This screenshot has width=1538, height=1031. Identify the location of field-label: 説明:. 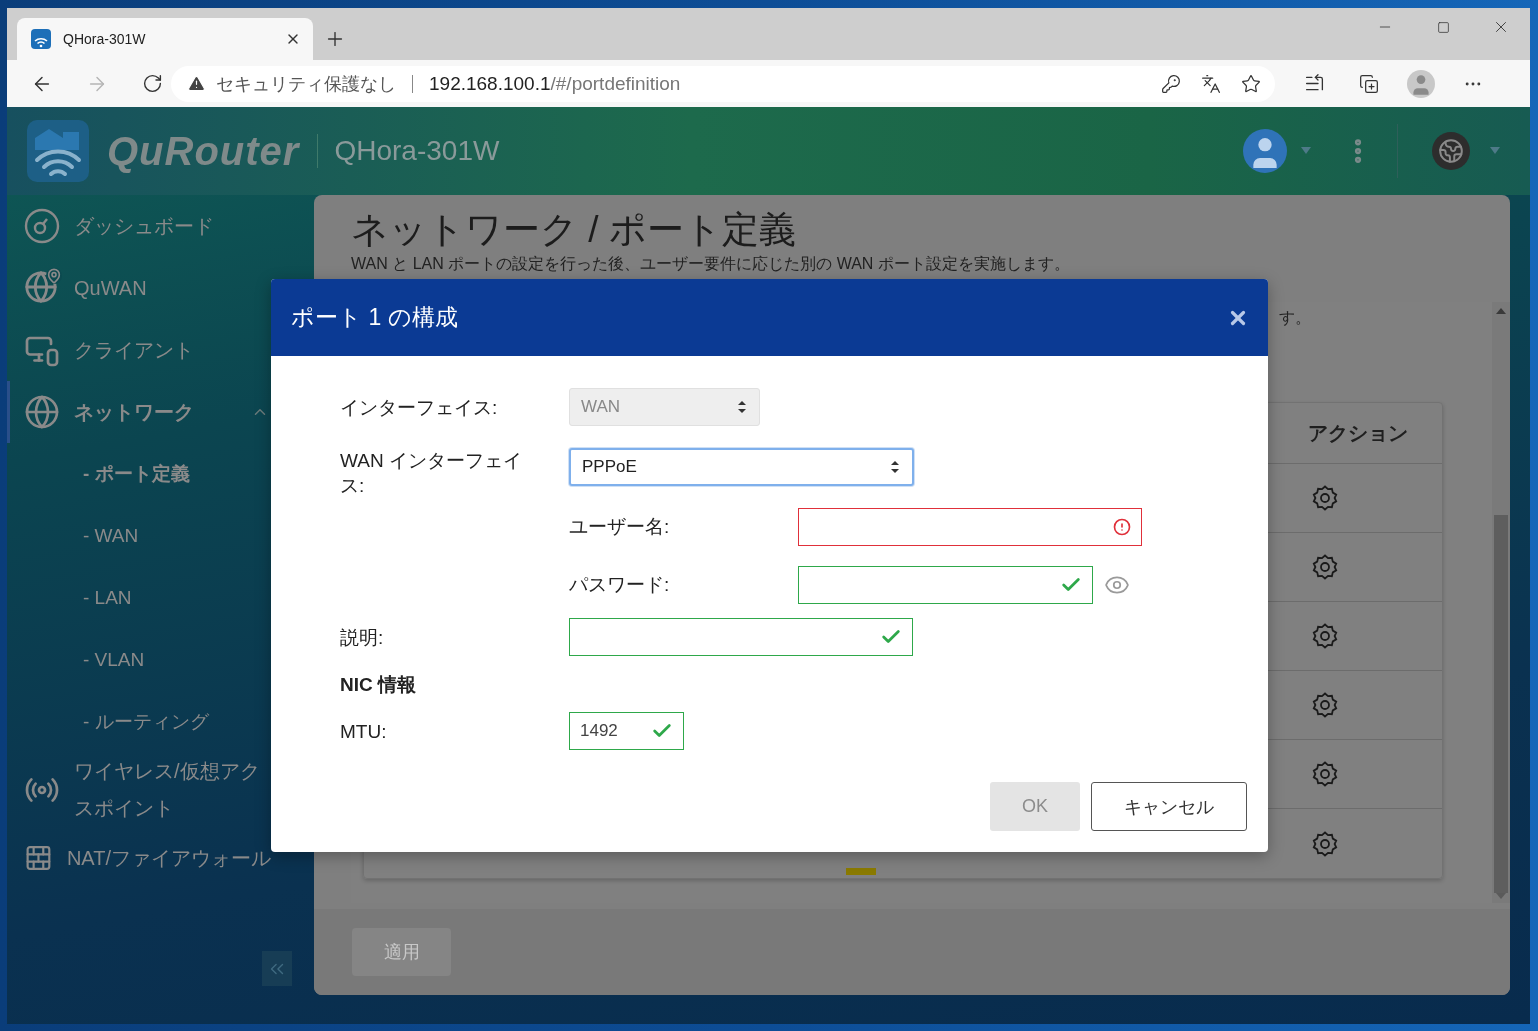
(362, 637).